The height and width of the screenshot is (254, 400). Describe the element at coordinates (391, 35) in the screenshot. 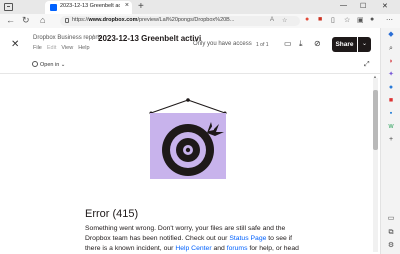

I see `copilot-icon: ◆` at that location.